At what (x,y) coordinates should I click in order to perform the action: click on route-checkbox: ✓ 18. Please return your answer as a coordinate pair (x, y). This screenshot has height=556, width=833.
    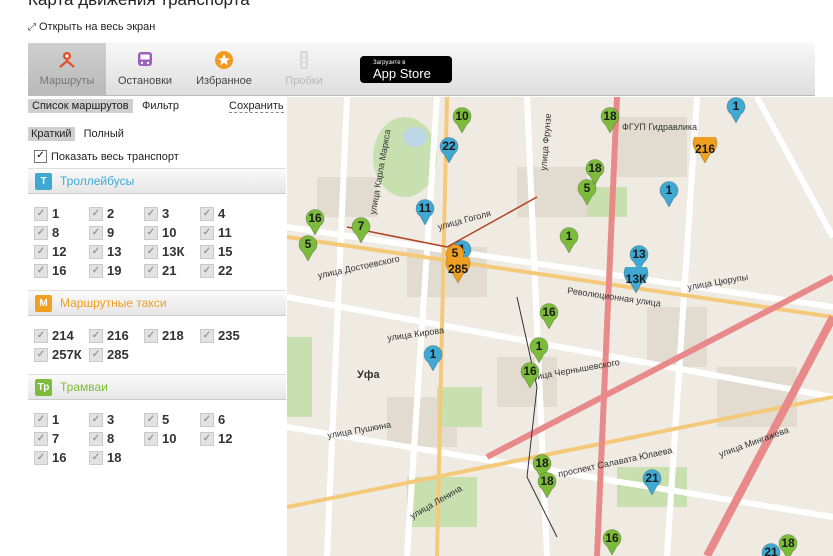
    Looking at the image, I should click on (117, 457).